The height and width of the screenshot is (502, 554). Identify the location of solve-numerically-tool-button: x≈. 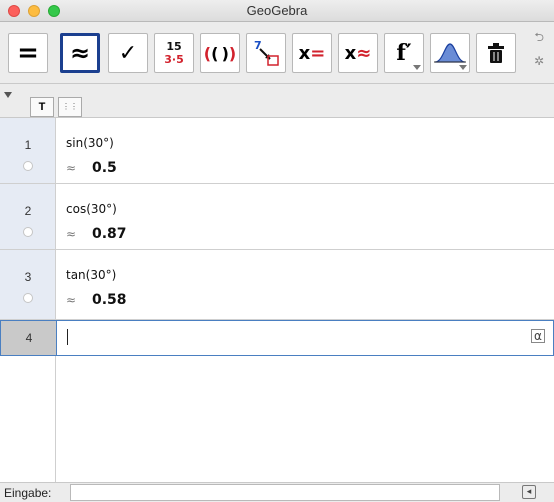
(358, 53).